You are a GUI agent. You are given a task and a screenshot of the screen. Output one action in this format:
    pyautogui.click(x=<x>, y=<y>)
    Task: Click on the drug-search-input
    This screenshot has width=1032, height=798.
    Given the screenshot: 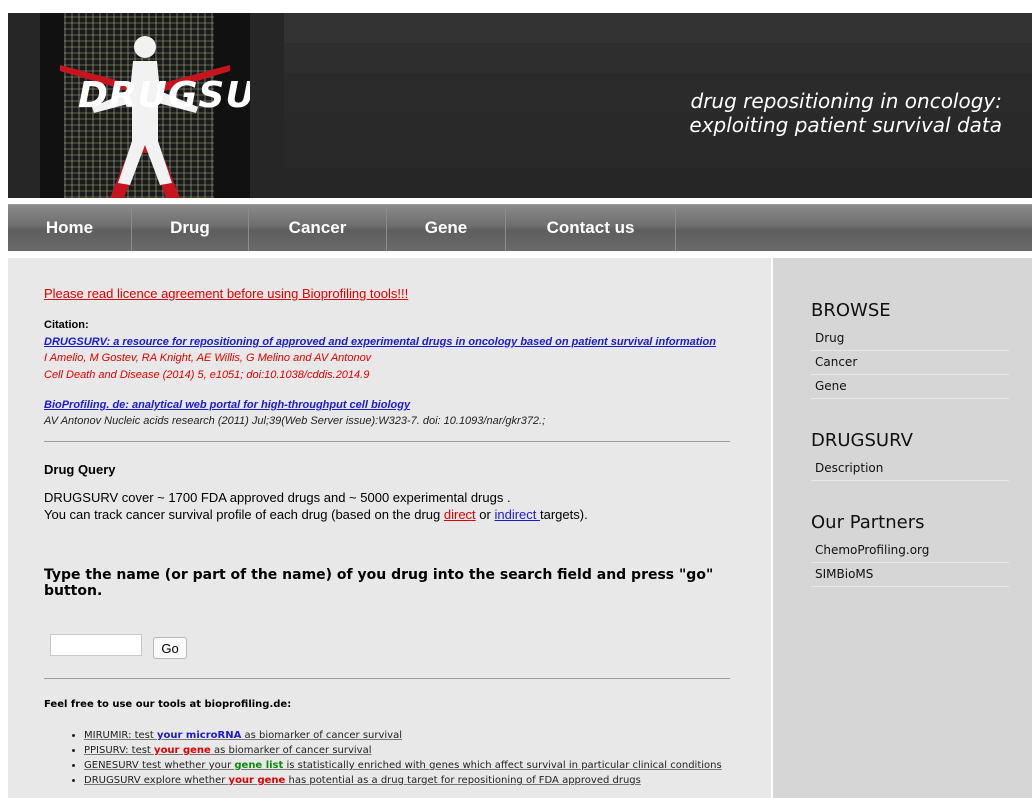 What is the action you would take?
    pyautogui.click(x=96, y=645)
    